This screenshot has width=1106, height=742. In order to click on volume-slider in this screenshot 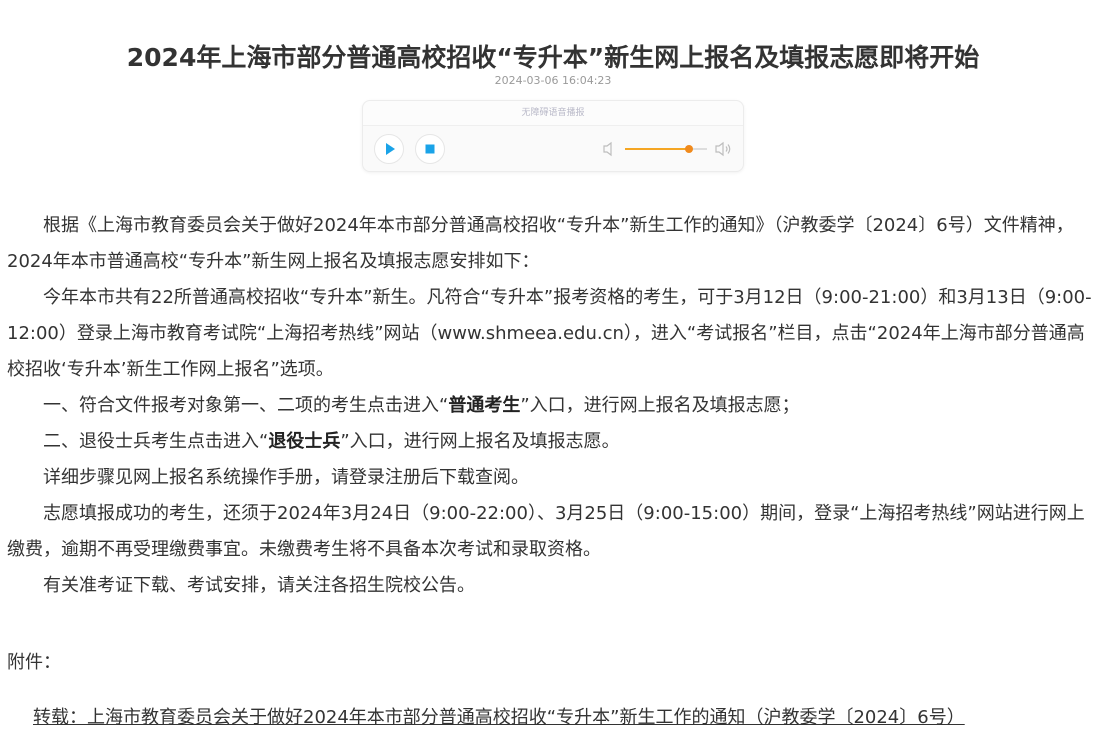, I will do `click(666, 149)`.